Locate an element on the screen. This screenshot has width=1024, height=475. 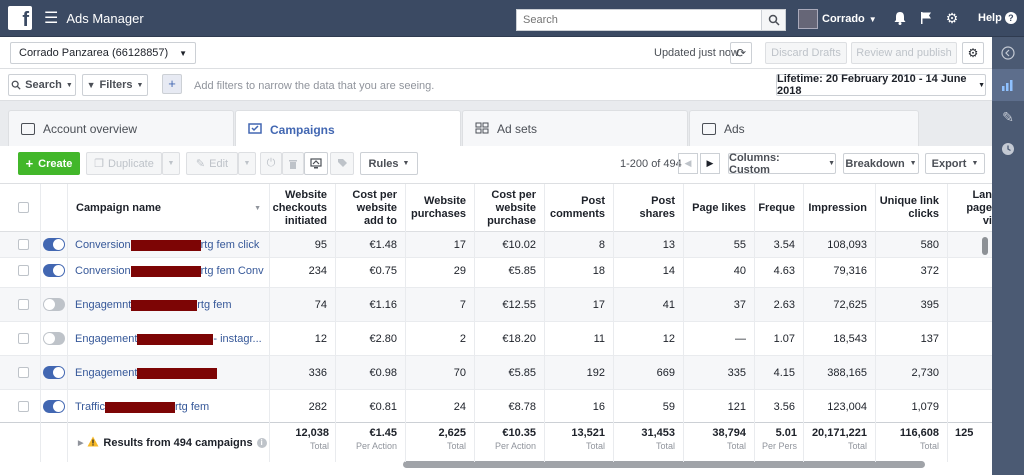
account-selector: Corrado Panzarea (66128857) ▼ is located at coordinates (103, 53).